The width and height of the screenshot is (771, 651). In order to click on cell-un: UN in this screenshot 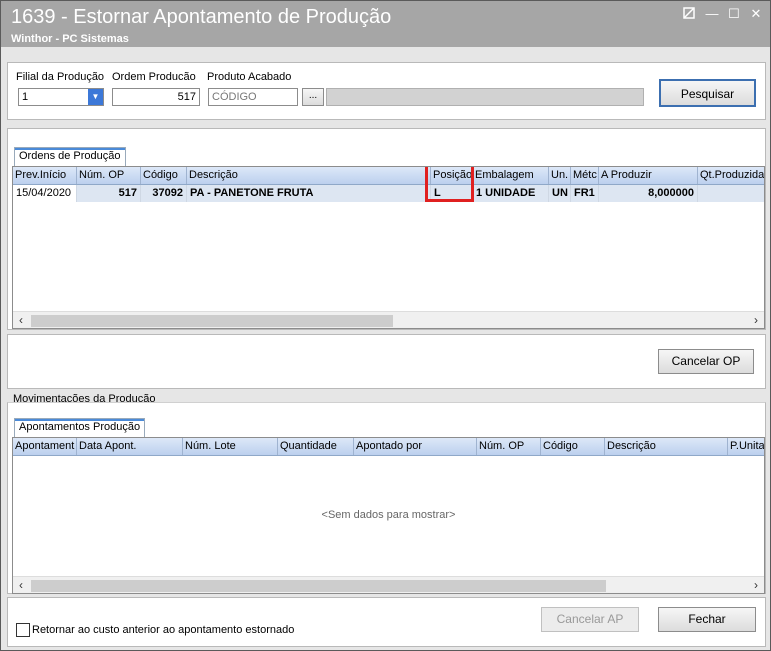, I will do `click(560, 193)`.